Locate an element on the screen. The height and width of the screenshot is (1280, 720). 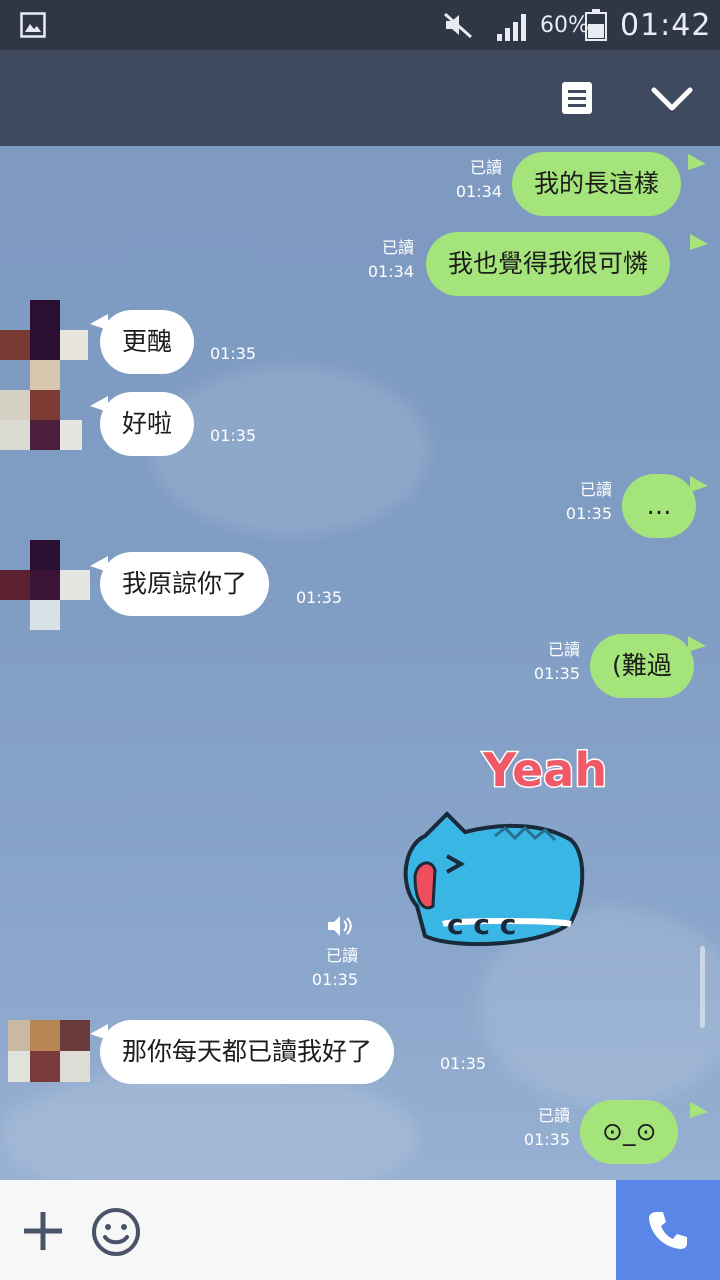
svg-text: c c c is located at coordinates (481, 924).